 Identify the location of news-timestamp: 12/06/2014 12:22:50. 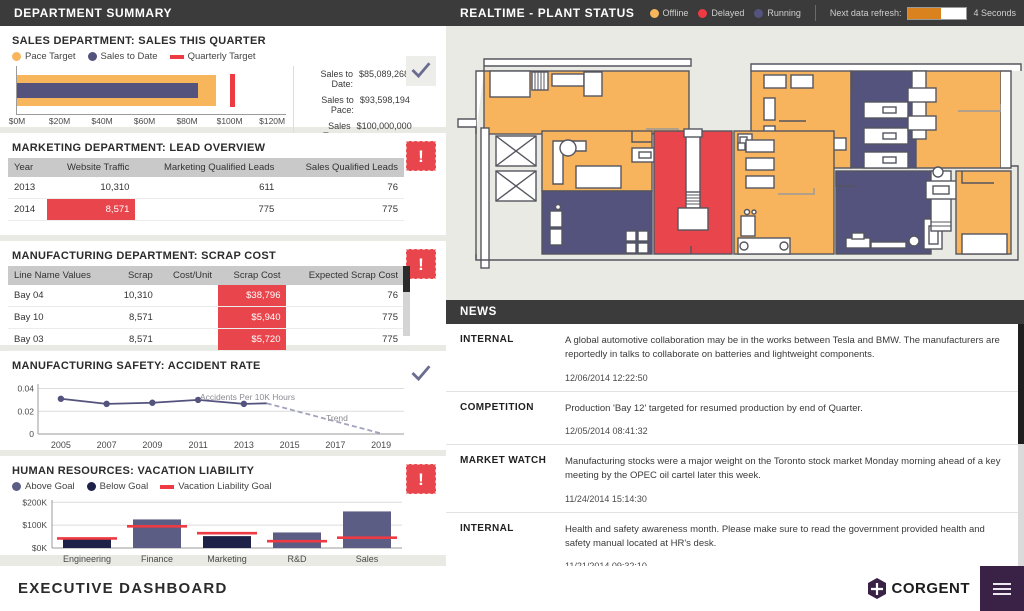
(606, 377).